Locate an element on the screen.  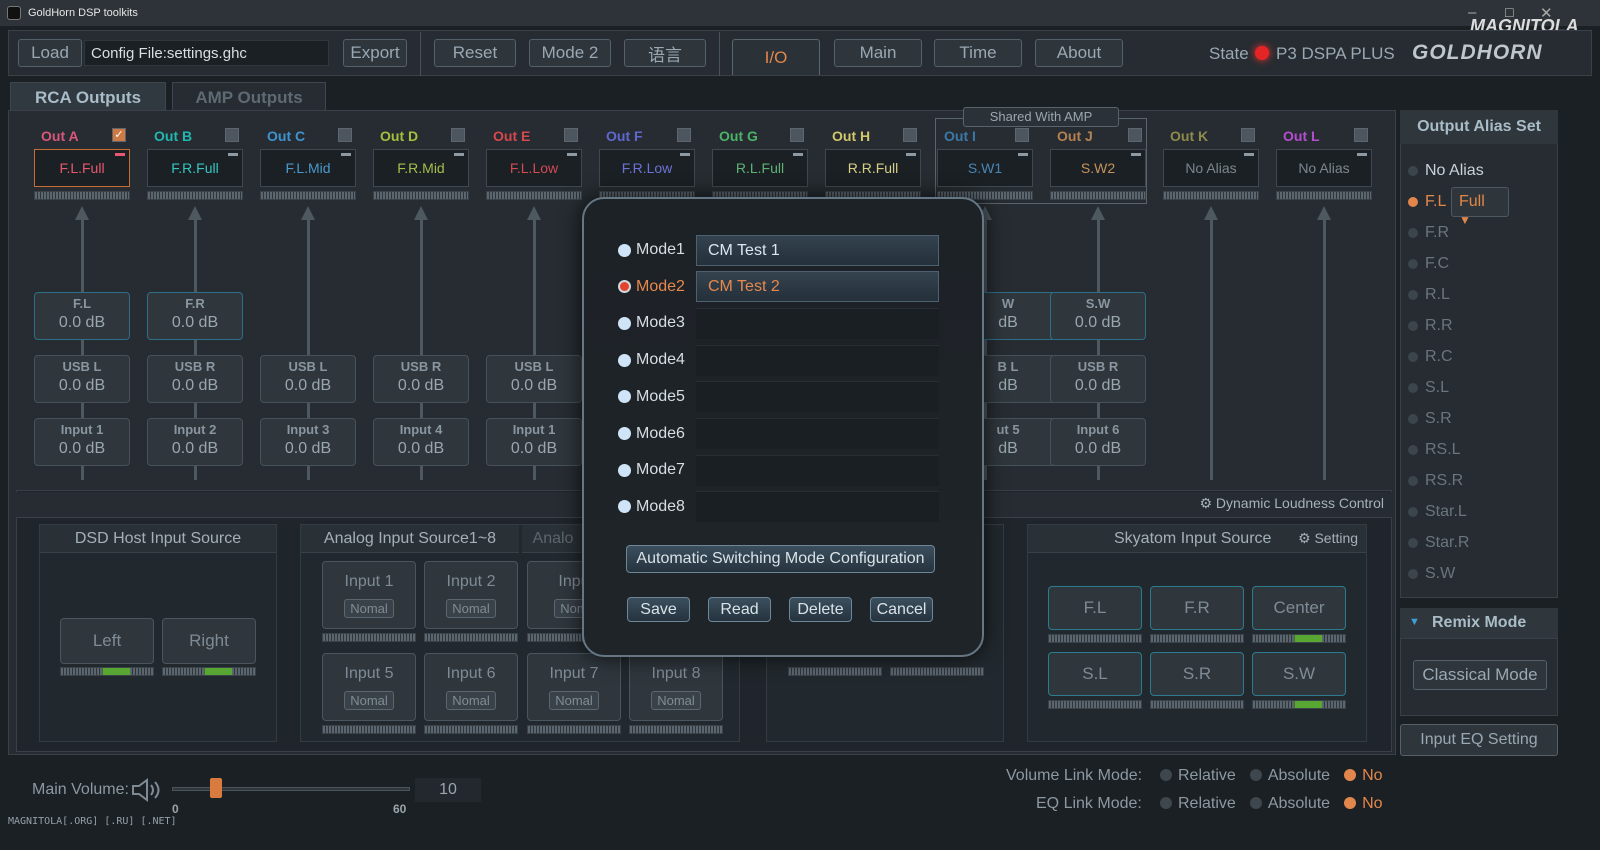
mode-name-field: CM Test 2 is located at coordinates (817, 287).